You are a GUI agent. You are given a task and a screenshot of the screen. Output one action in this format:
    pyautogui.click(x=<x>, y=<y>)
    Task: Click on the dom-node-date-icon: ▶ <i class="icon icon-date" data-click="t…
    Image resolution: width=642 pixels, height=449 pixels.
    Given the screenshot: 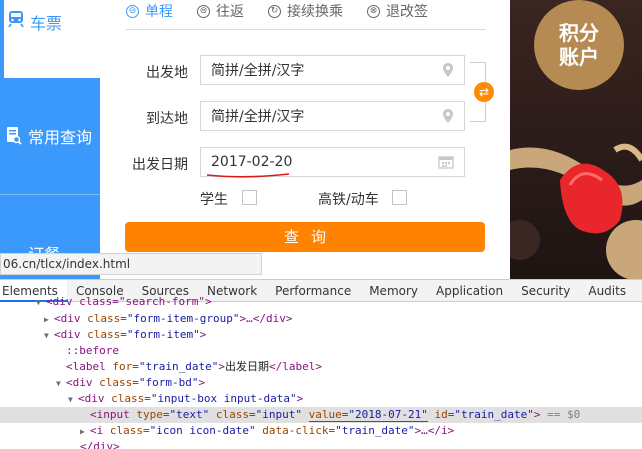 What is the action you would take?
    pyautogui.click(x=321, y=431)
    